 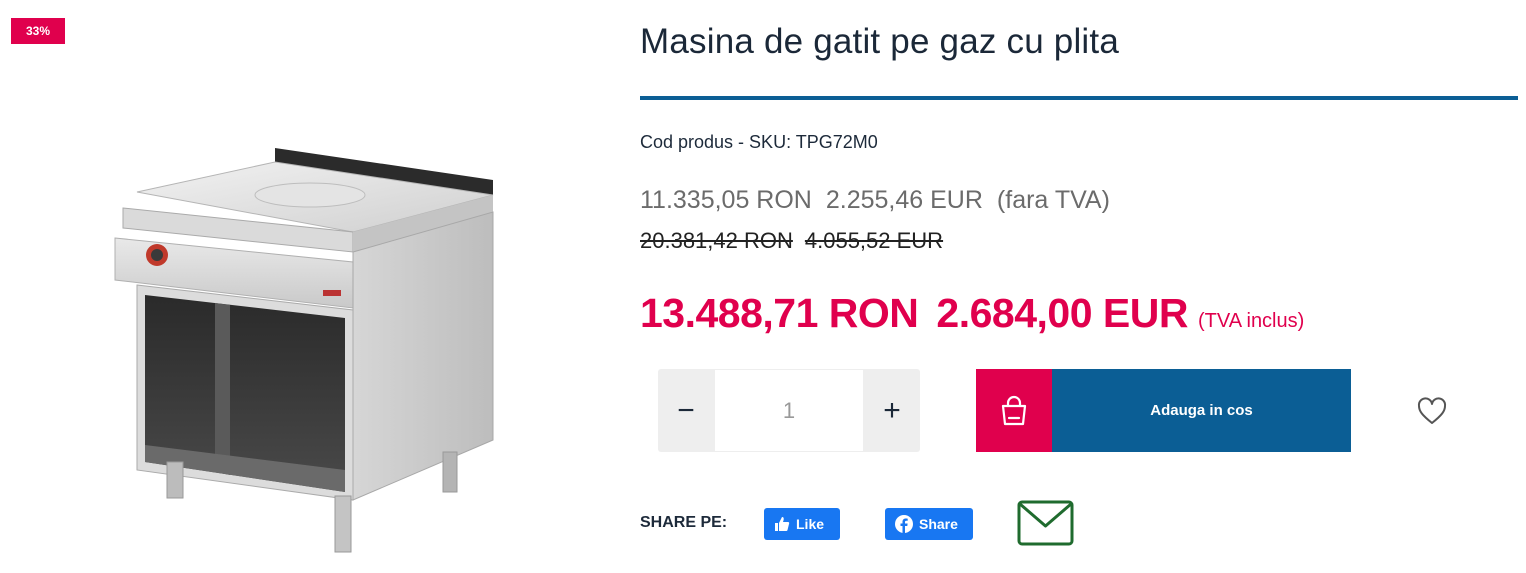 I want to click on price-net-eur: 2.255,46 EUR, so click(x=904, y=200).